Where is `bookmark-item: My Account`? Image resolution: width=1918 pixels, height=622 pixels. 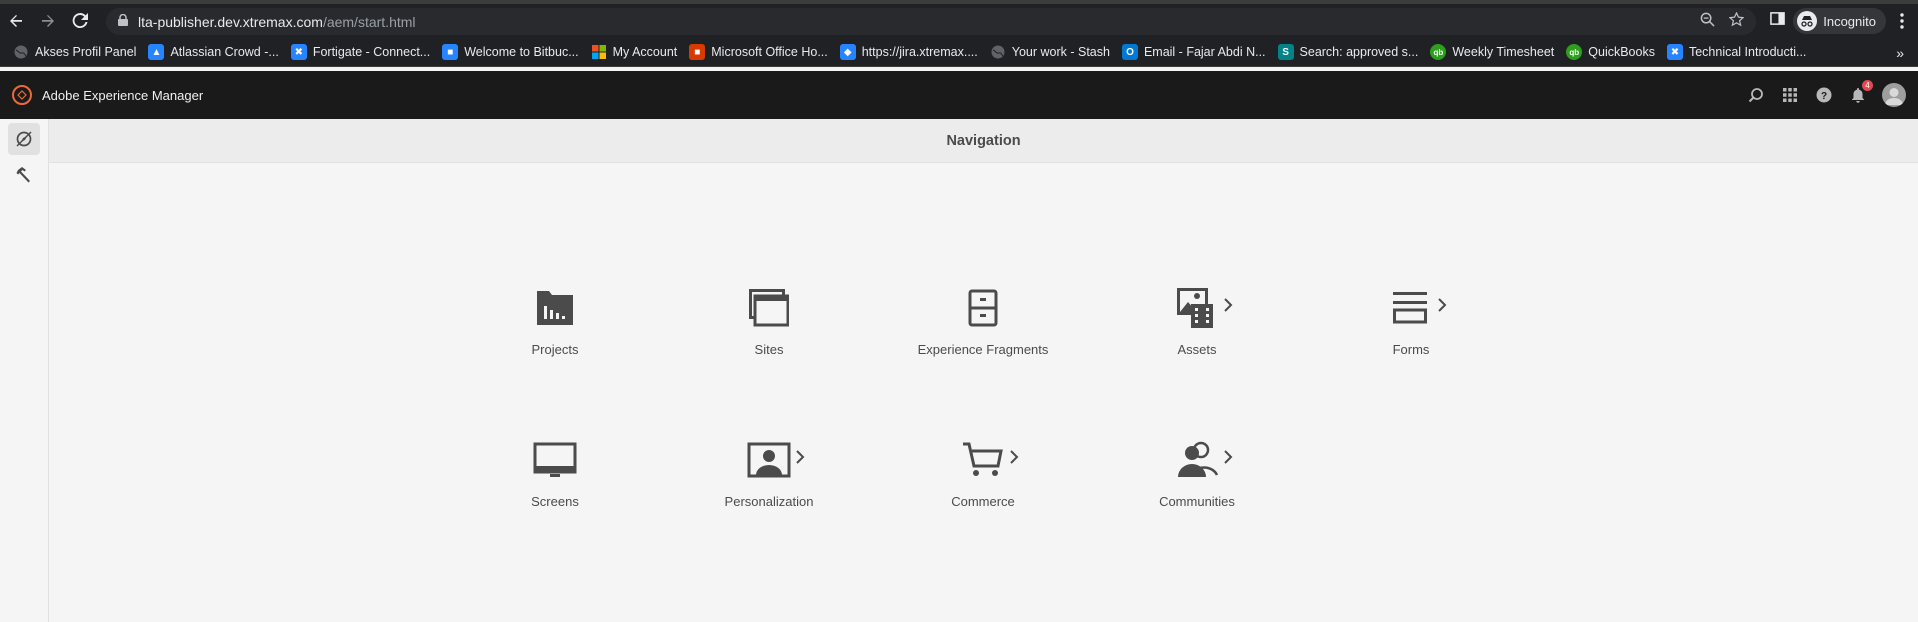
bookmark-item: My Account is located at coordinates (637, 52).